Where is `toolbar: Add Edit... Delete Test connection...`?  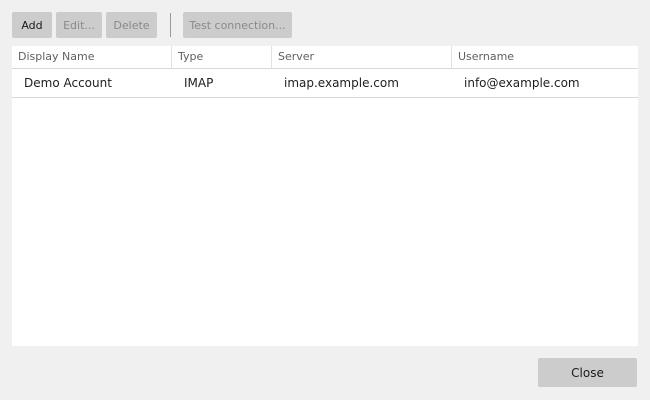
toolbar: Add Edit... Delete Test connection... is located at coordinates (152, 25).